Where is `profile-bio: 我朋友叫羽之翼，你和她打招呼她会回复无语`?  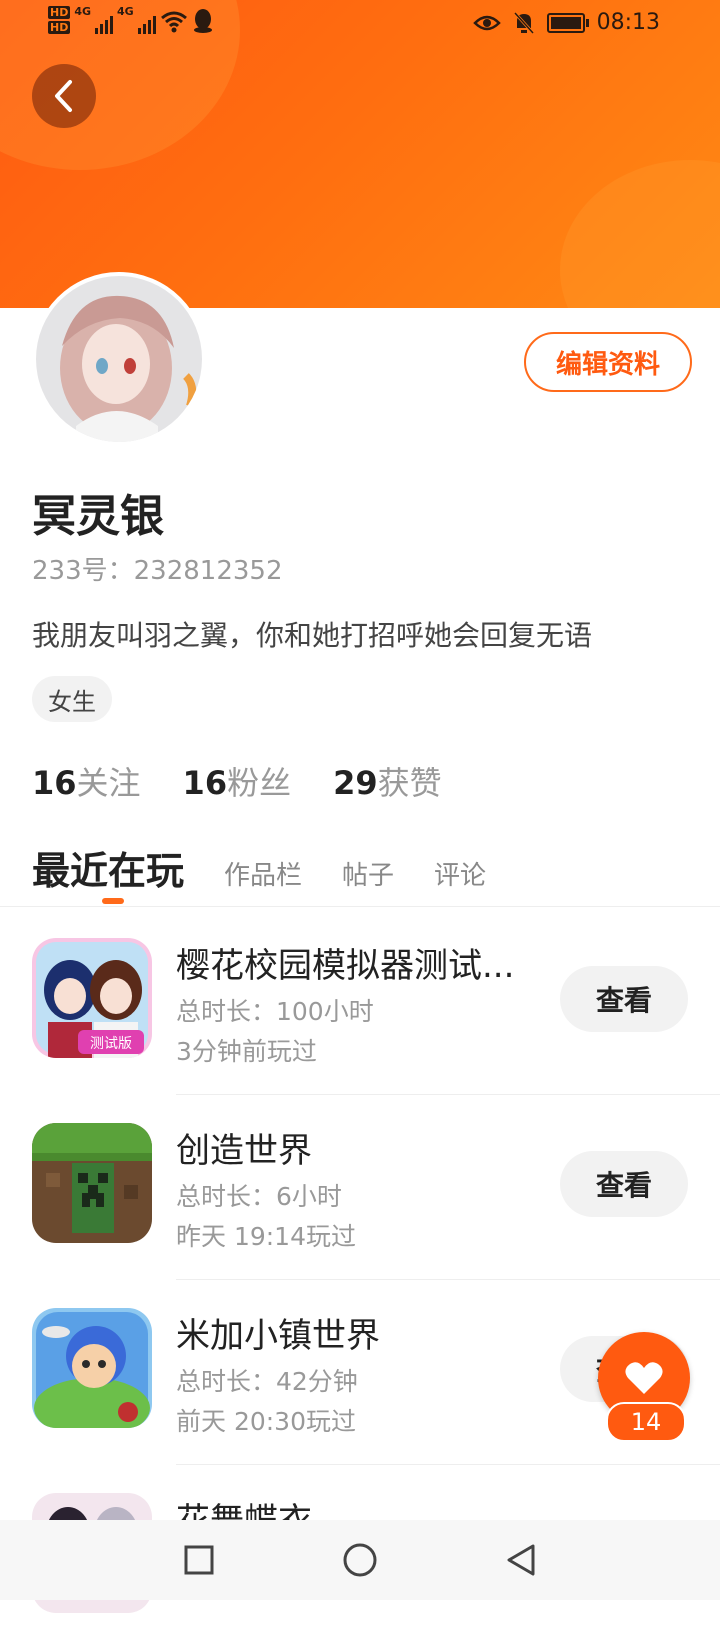
profile-bio: 我朋友叫羽之翼，你和她打招呼她会回复无语 is located at coordinates (312, 635).